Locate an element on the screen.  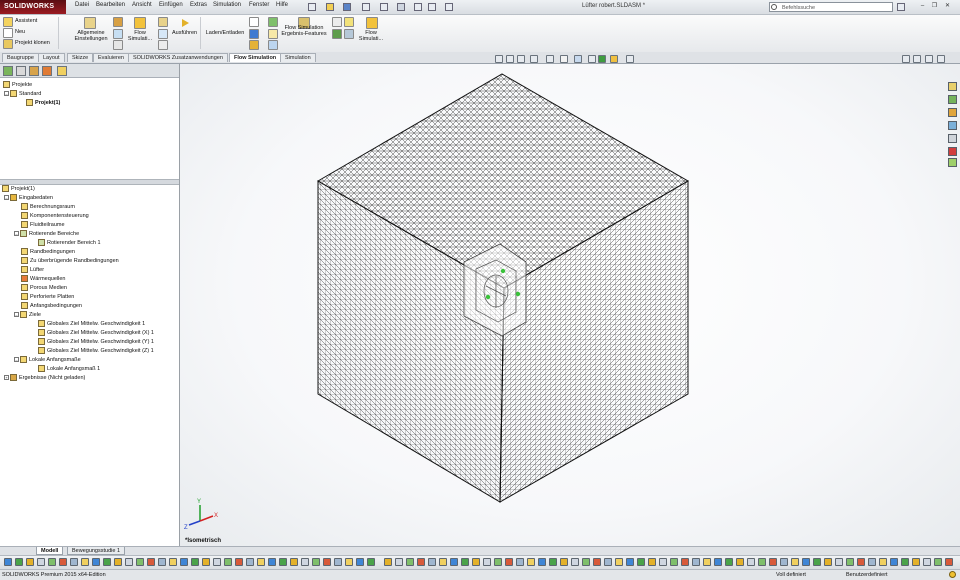
viewport-close-icon is located at coordinates (941, 59).